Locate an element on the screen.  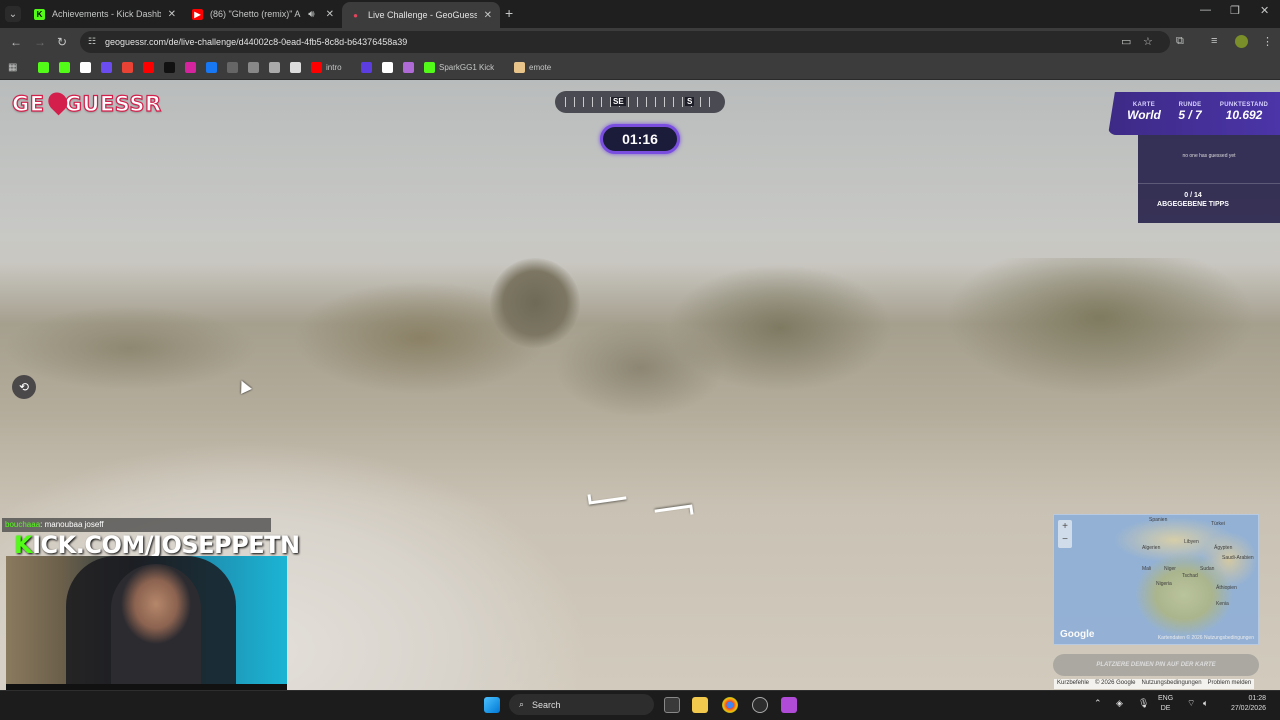
map-attribution: Kartendaten © 2026 Nutzungsbedingungen is located at coordinates (1205, 638).